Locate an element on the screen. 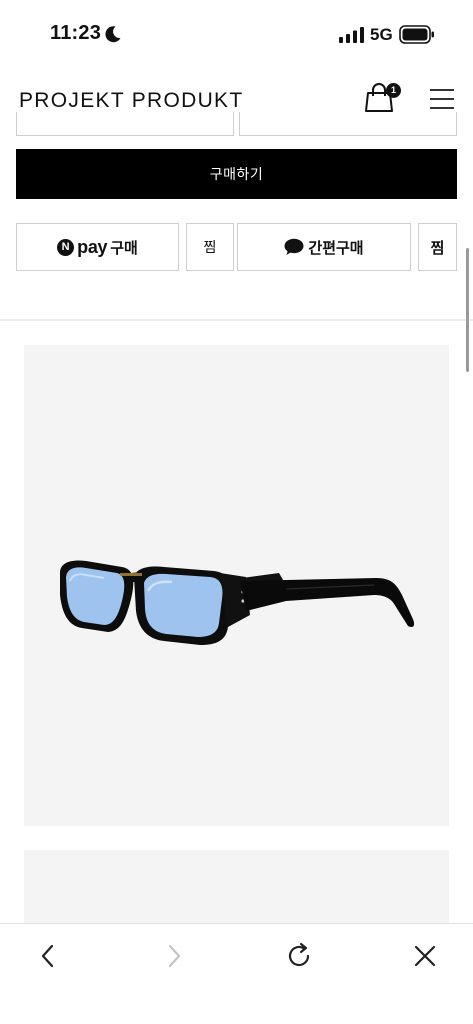 The image size is (473, 1024). browser-toolbar is located at coordinates (236, 973).